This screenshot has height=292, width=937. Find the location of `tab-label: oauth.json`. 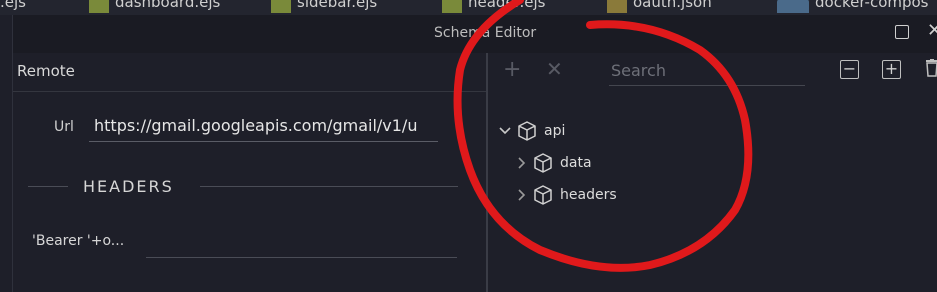

tab-label: oauth.json is located at coordinates (672, 5).